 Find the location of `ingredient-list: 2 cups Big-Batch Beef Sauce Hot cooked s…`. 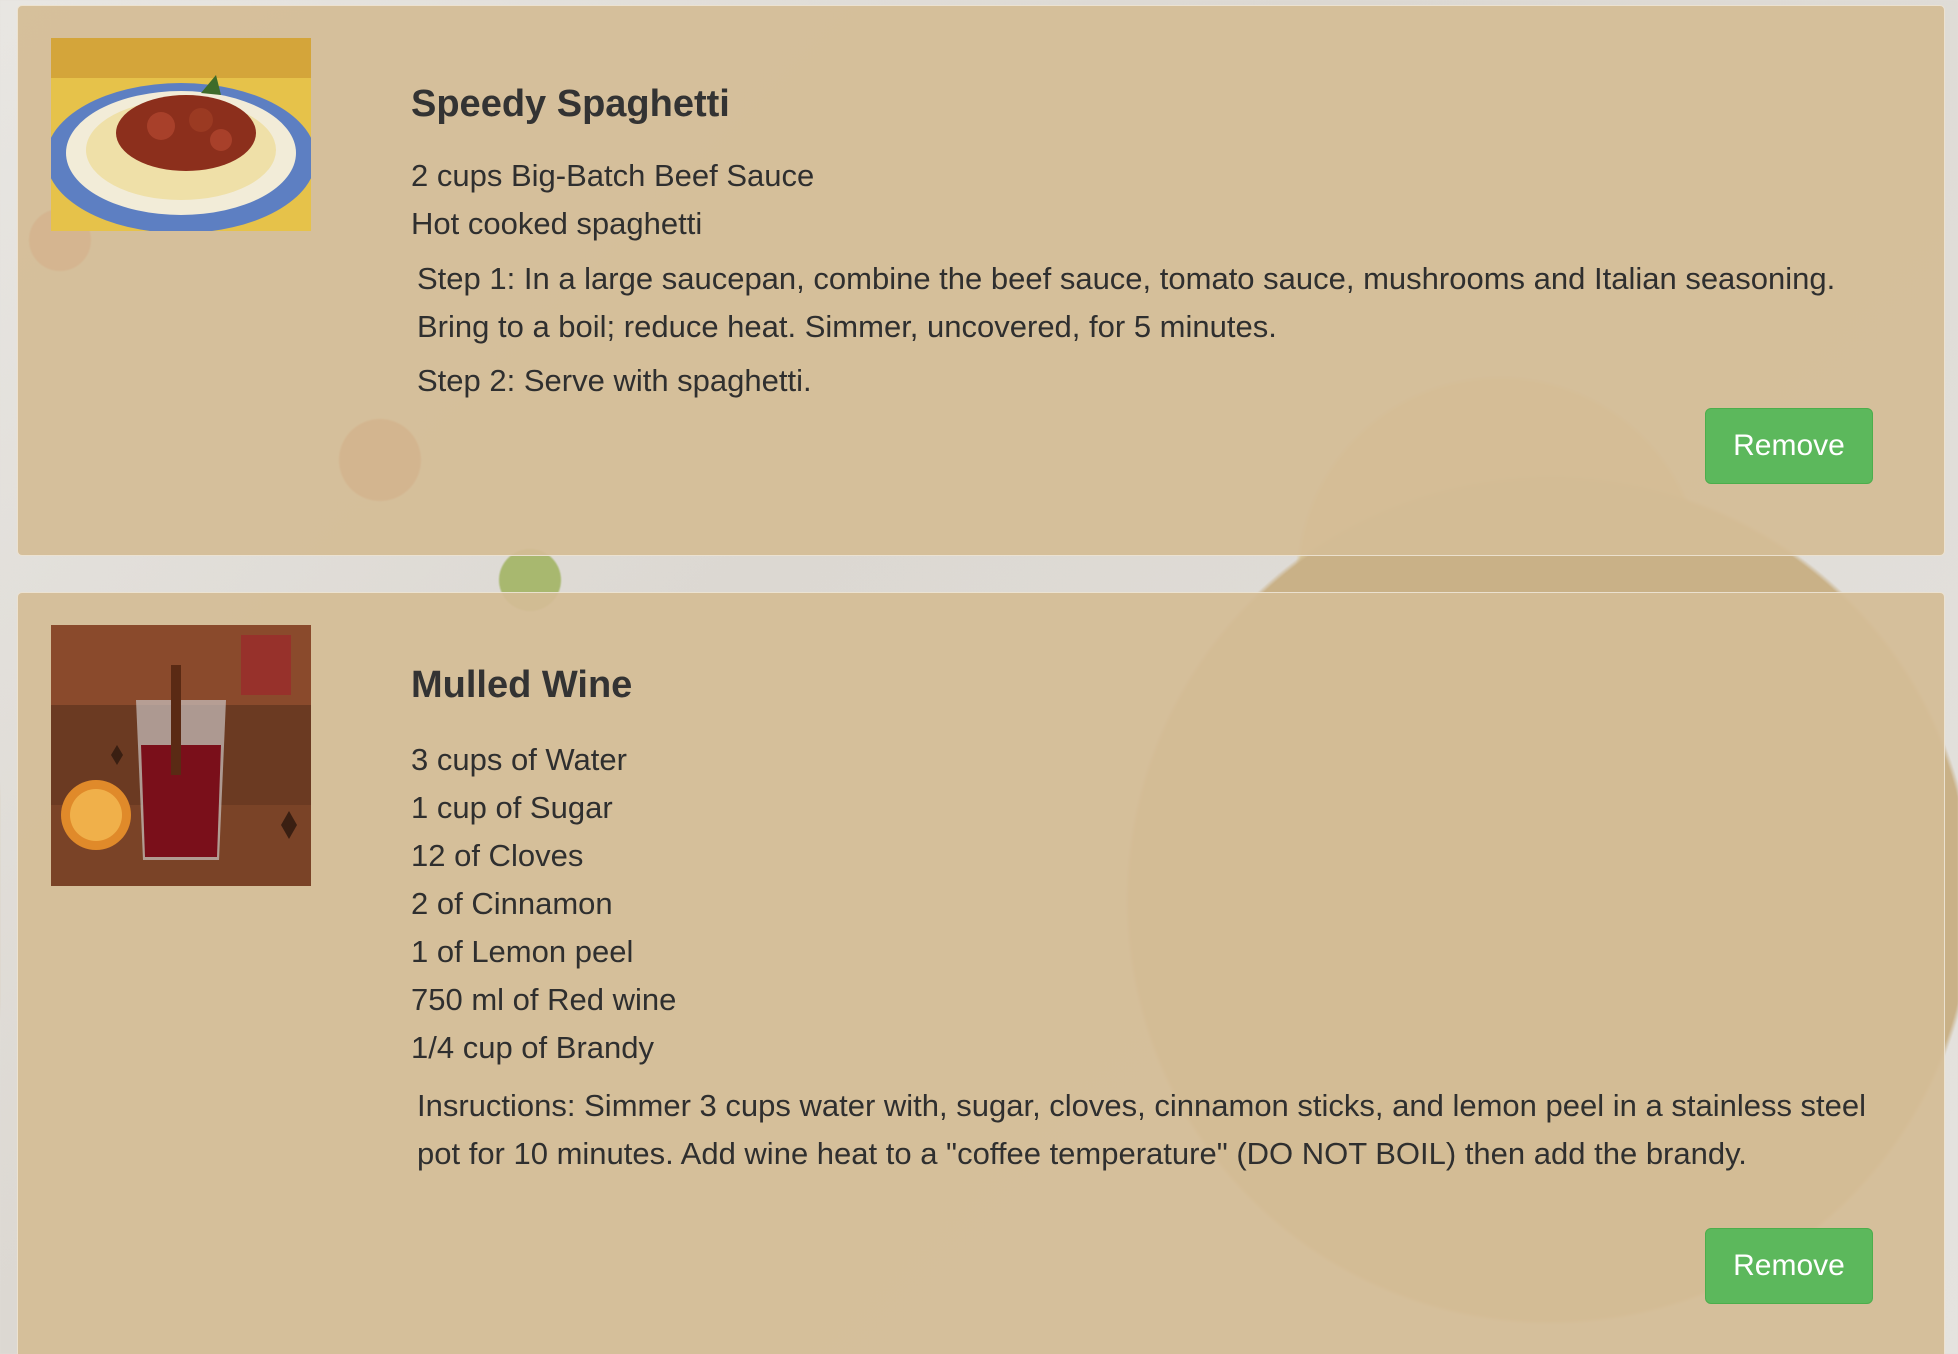

ingredient-list: 2 cups Big-Batch Beef Sauce Hot cooked s… is located at coordinates (612, 200).